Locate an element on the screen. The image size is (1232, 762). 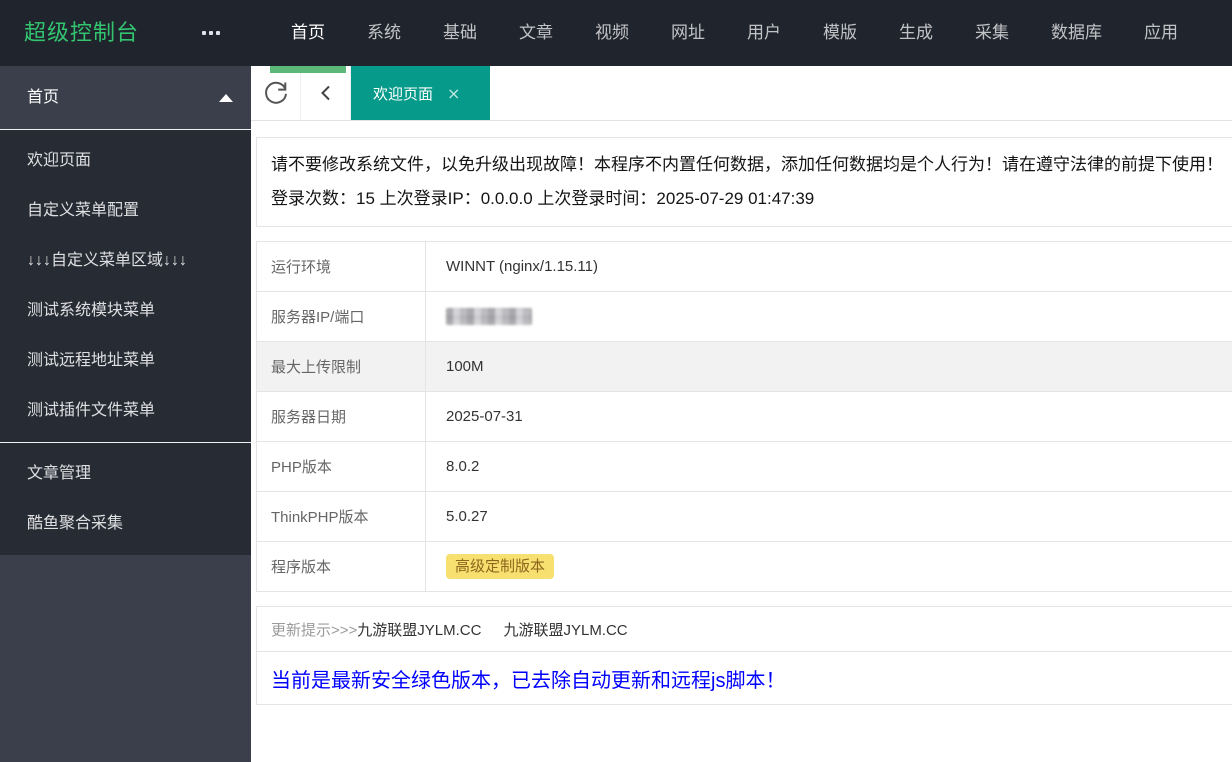
topbar: 超级控制台 首页 系统 基础 文章 视频 网址 用户 模版 生成 采集 数据库 应用 is located at coordinates (616, 36).